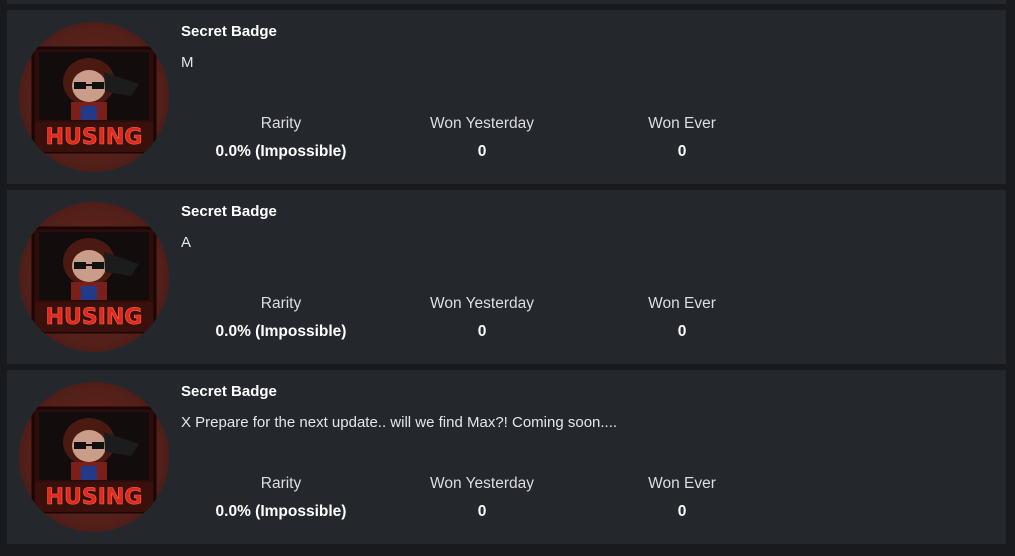 The width and height of the screenshot is (1015, 556). I want to click on badge-description: M, so click(187, 62).